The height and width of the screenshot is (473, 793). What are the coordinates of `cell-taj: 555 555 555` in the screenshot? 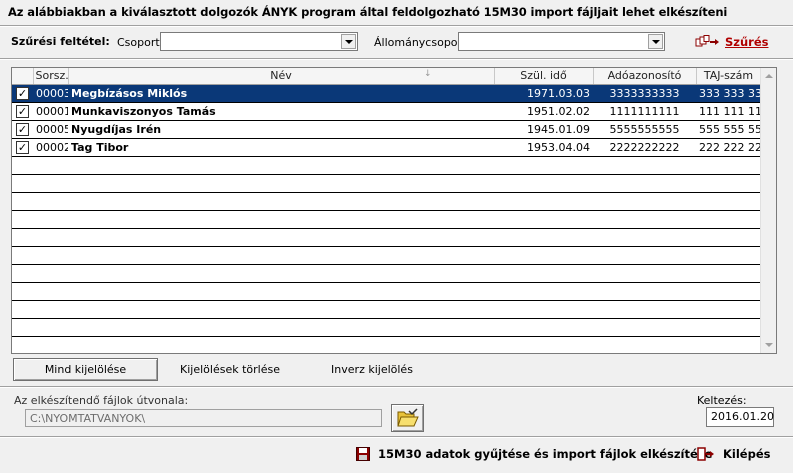 It's located at (728, 129).